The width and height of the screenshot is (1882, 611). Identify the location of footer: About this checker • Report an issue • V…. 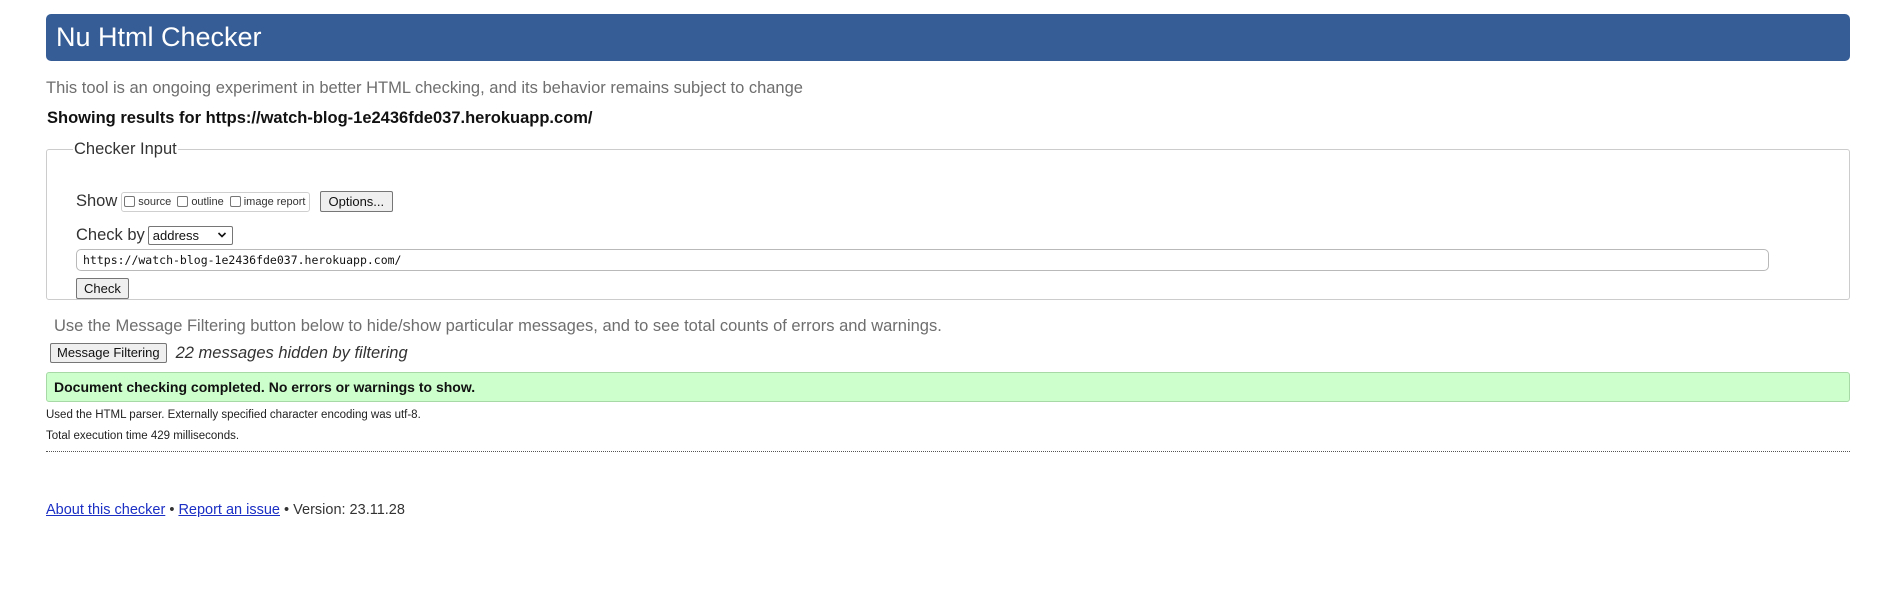
(225, 510).